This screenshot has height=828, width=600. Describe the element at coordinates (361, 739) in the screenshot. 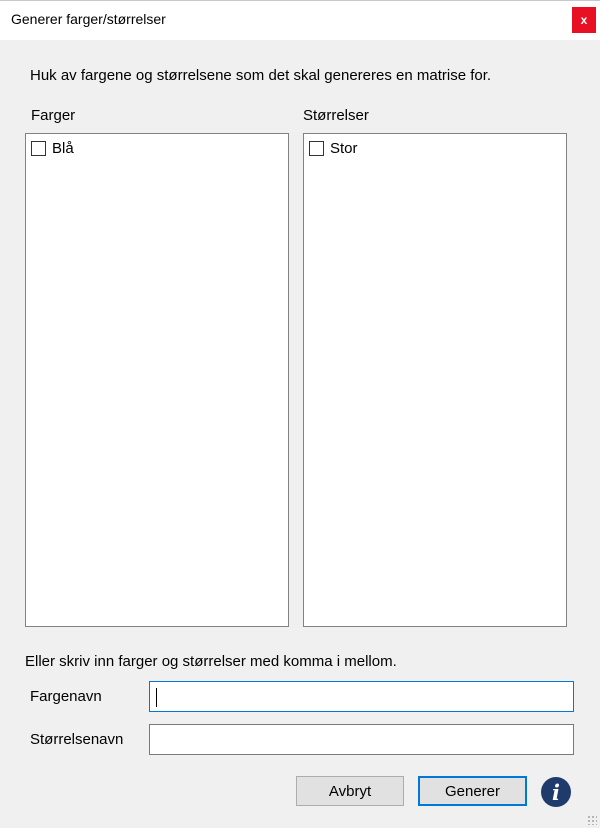

I see `size-name-input` at that location.